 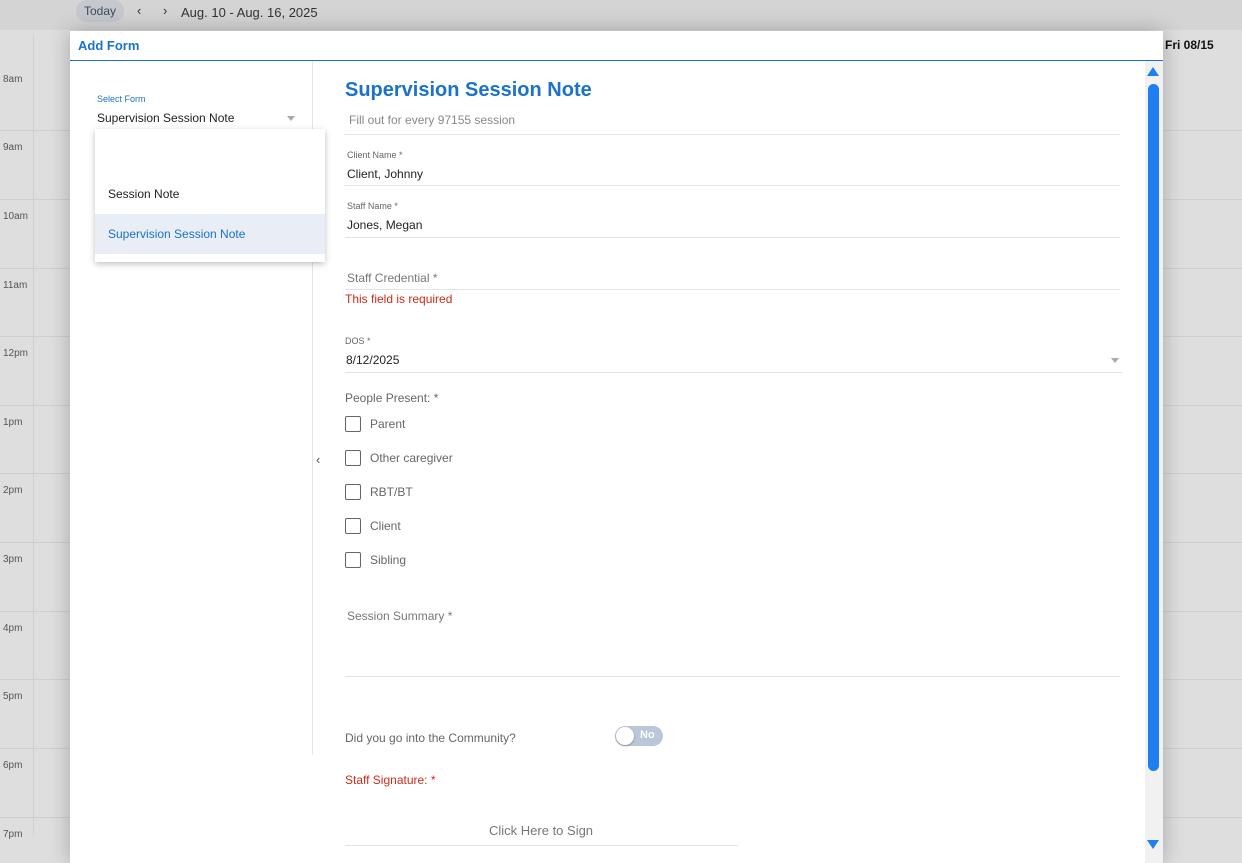 I want to click on staff-signature-label: Staff Signature: *, so click(x=390, y=780).